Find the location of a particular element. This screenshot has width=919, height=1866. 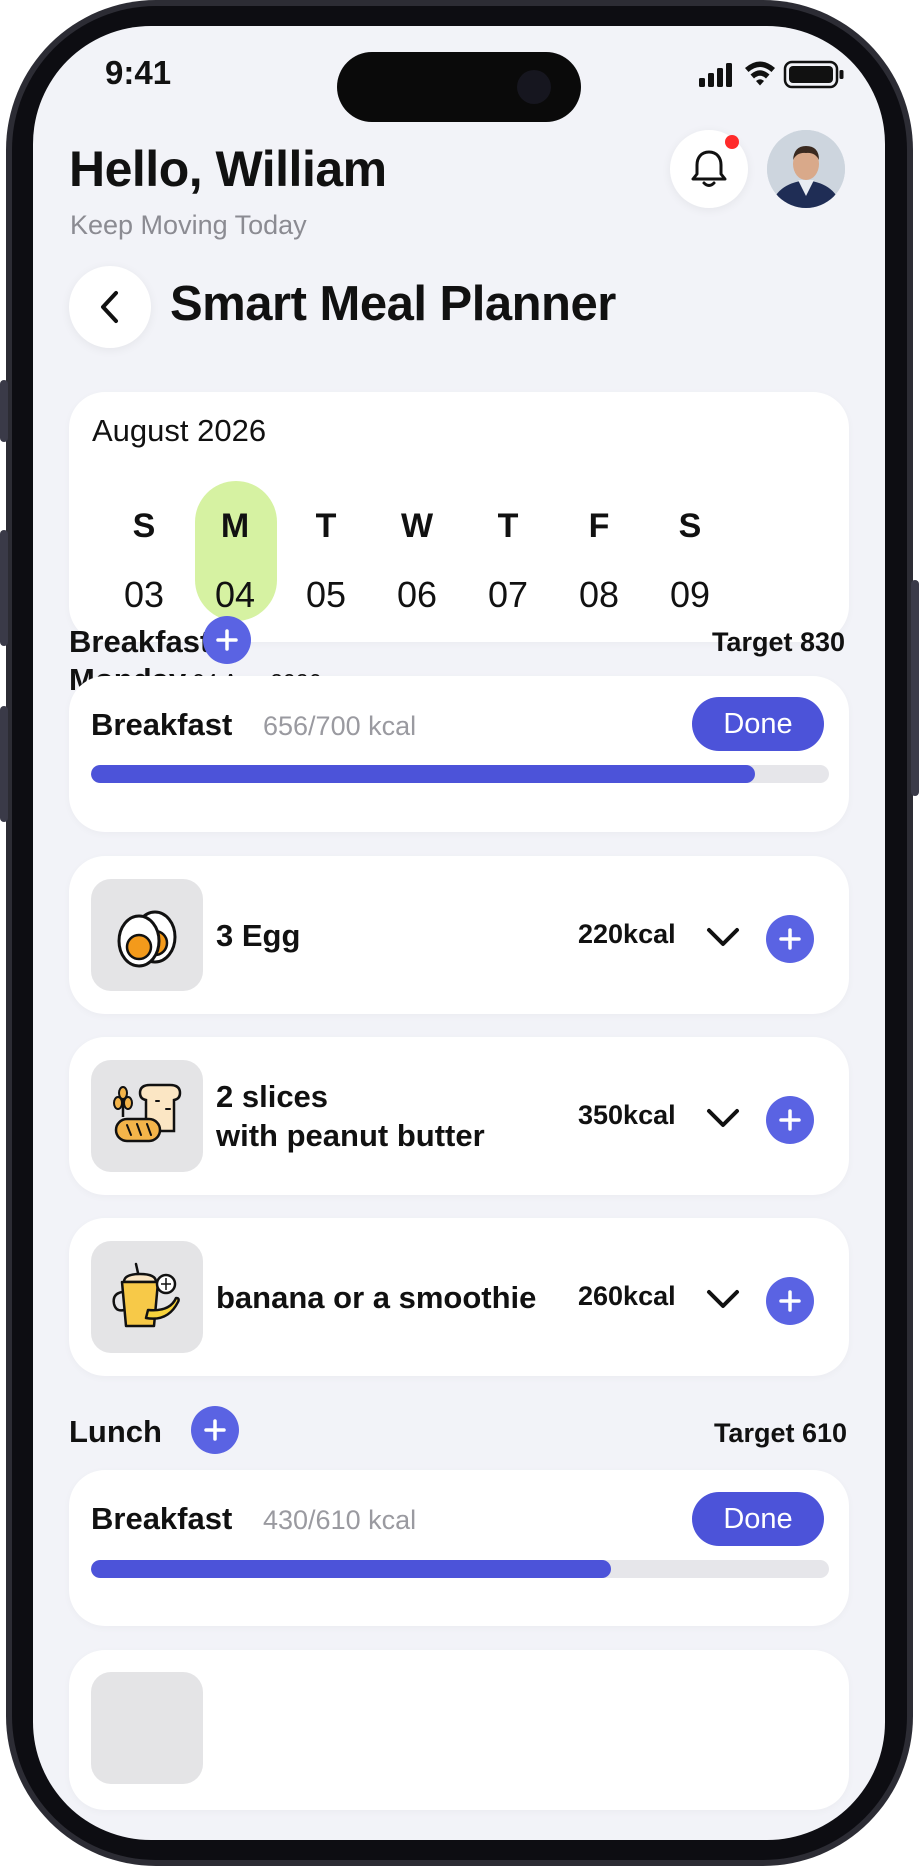

front-camera is located at coordinates (534, 87).